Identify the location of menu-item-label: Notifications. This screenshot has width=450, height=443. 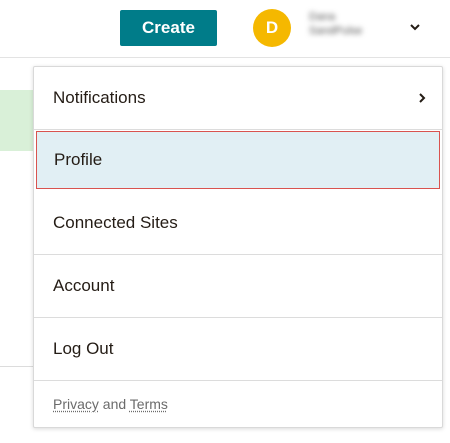
(99, 97).